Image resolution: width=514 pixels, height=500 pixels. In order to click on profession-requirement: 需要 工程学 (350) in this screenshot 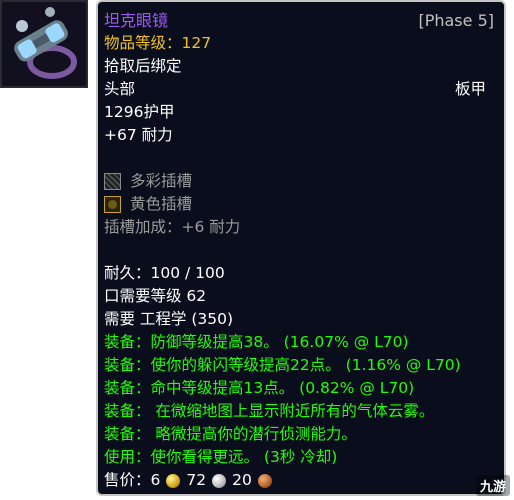, I will do `click(169, 319)`.